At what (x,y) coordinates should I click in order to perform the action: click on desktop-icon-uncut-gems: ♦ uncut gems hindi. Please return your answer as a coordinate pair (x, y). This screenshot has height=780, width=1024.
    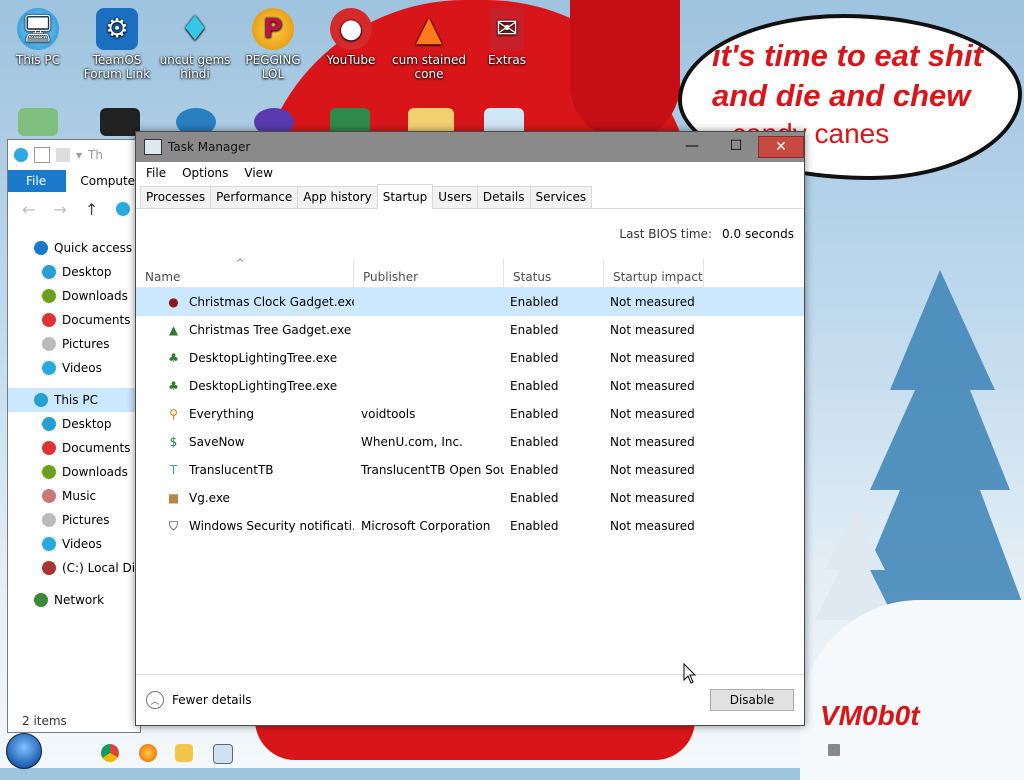
    Looking at the image, I should click on (195, 44).